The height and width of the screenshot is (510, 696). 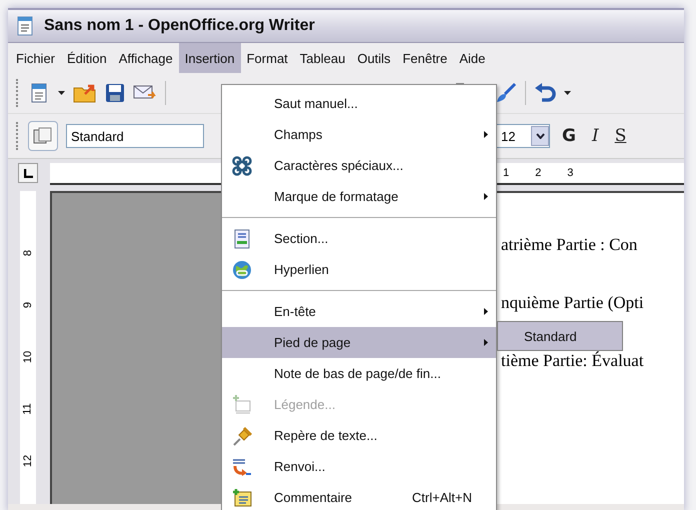 I want to click on dropdown-button, so click(x=540, y=136).